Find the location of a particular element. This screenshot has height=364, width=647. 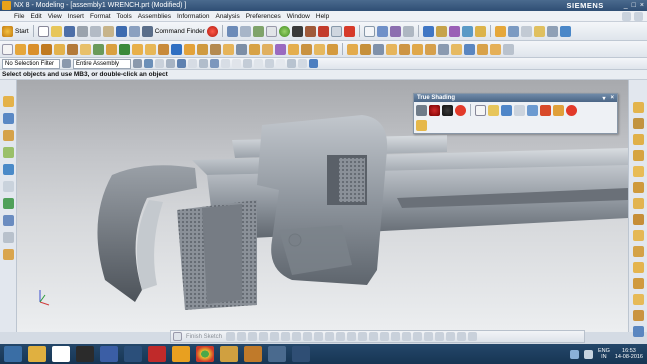

file-explorer-icon is located at coordinates (37, 354).